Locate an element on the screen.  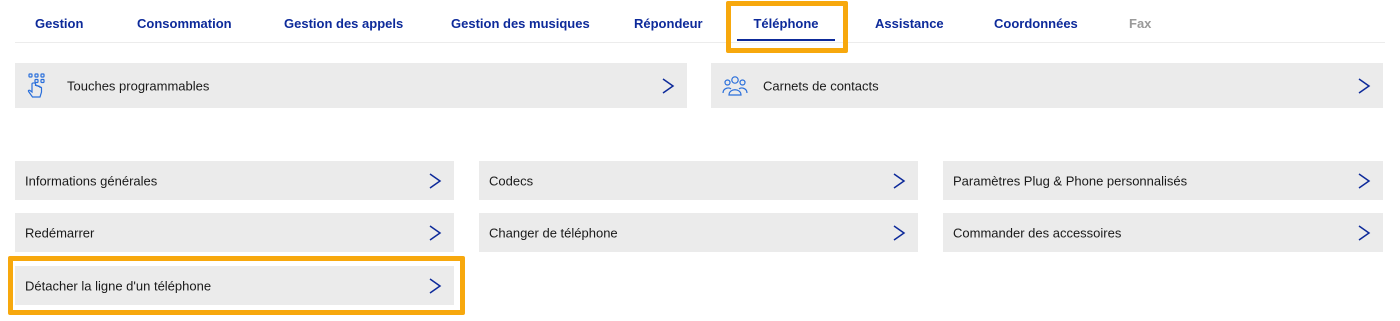
tab-telephone-label: Téléphone is located at coordinates (786, 23).